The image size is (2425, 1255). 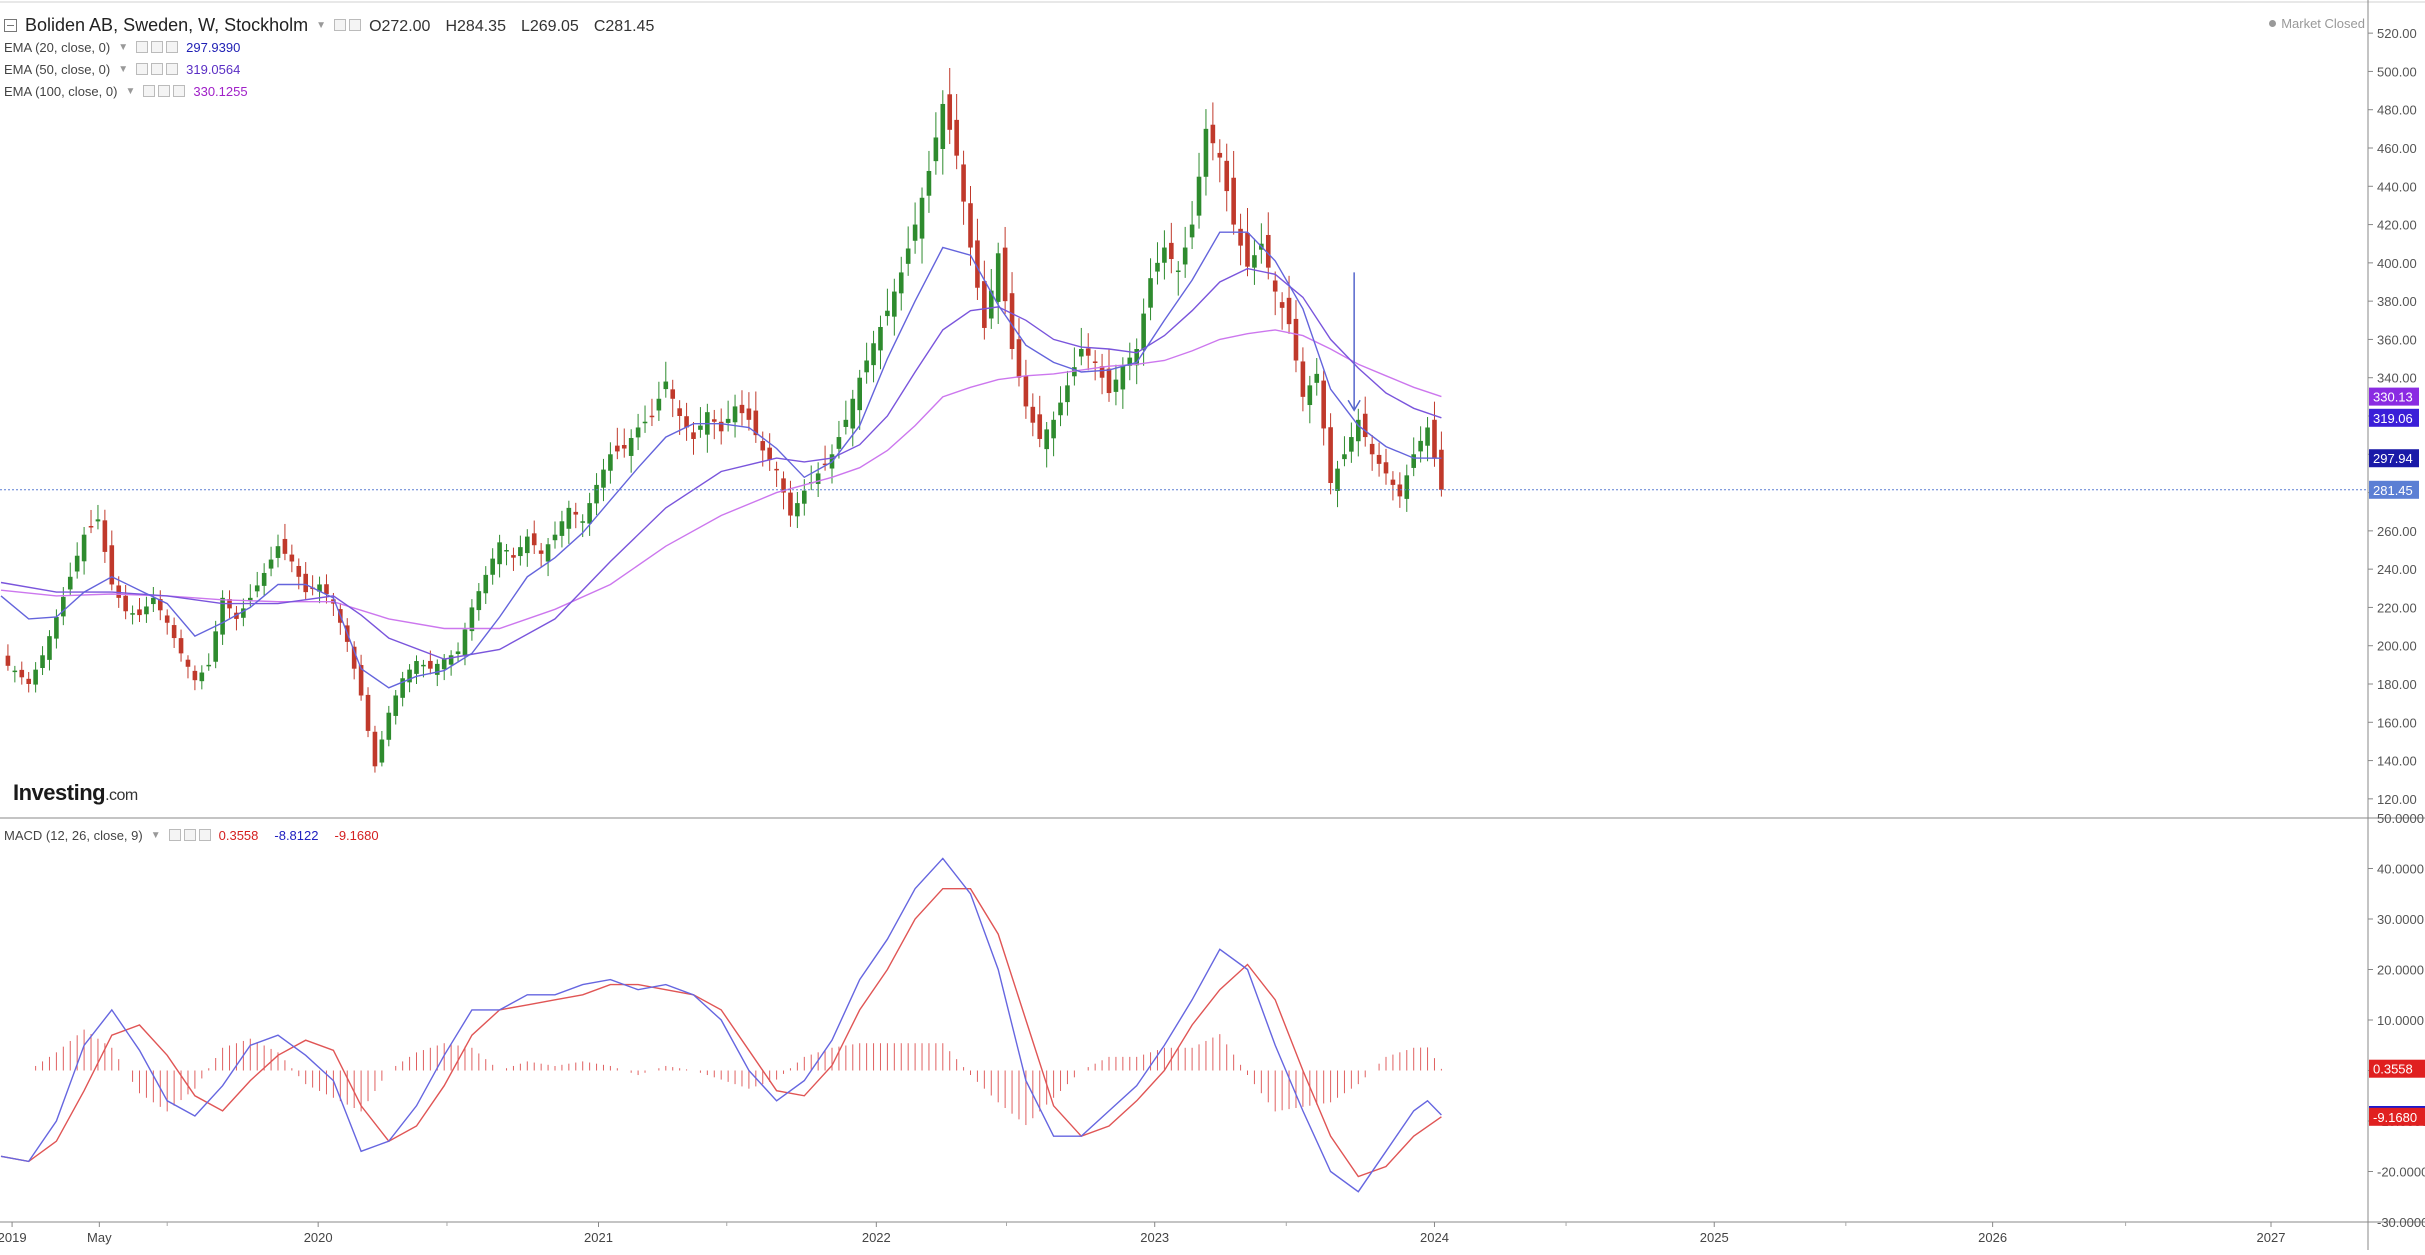 I want to click on indicator-value: 319.0564, so click(x=213, y=69).